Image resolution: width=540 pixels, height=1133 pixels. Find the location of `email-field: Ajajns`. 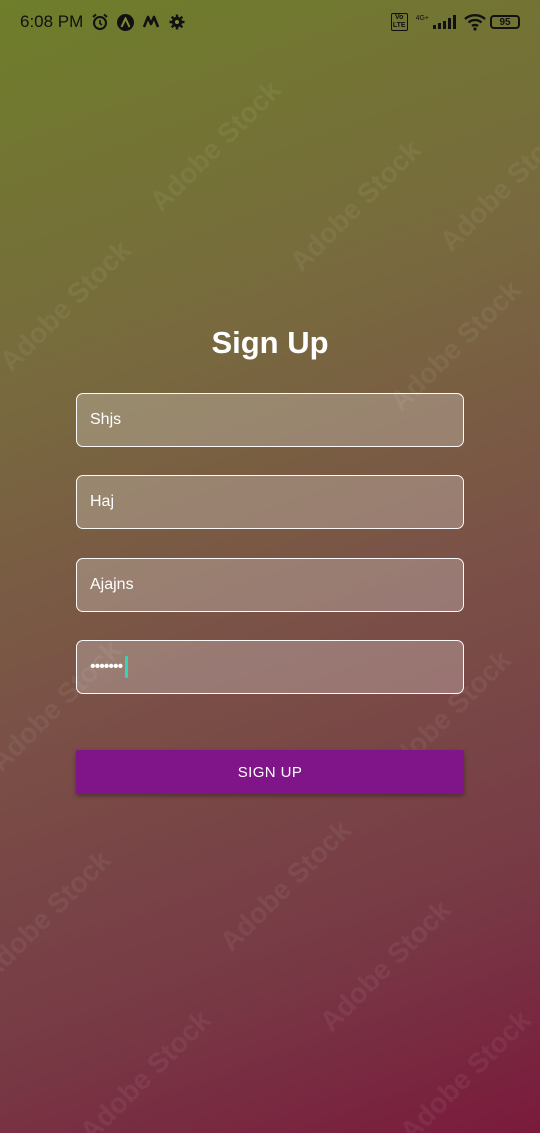

email-field: Ajajns is located at coordinates (270, 585).